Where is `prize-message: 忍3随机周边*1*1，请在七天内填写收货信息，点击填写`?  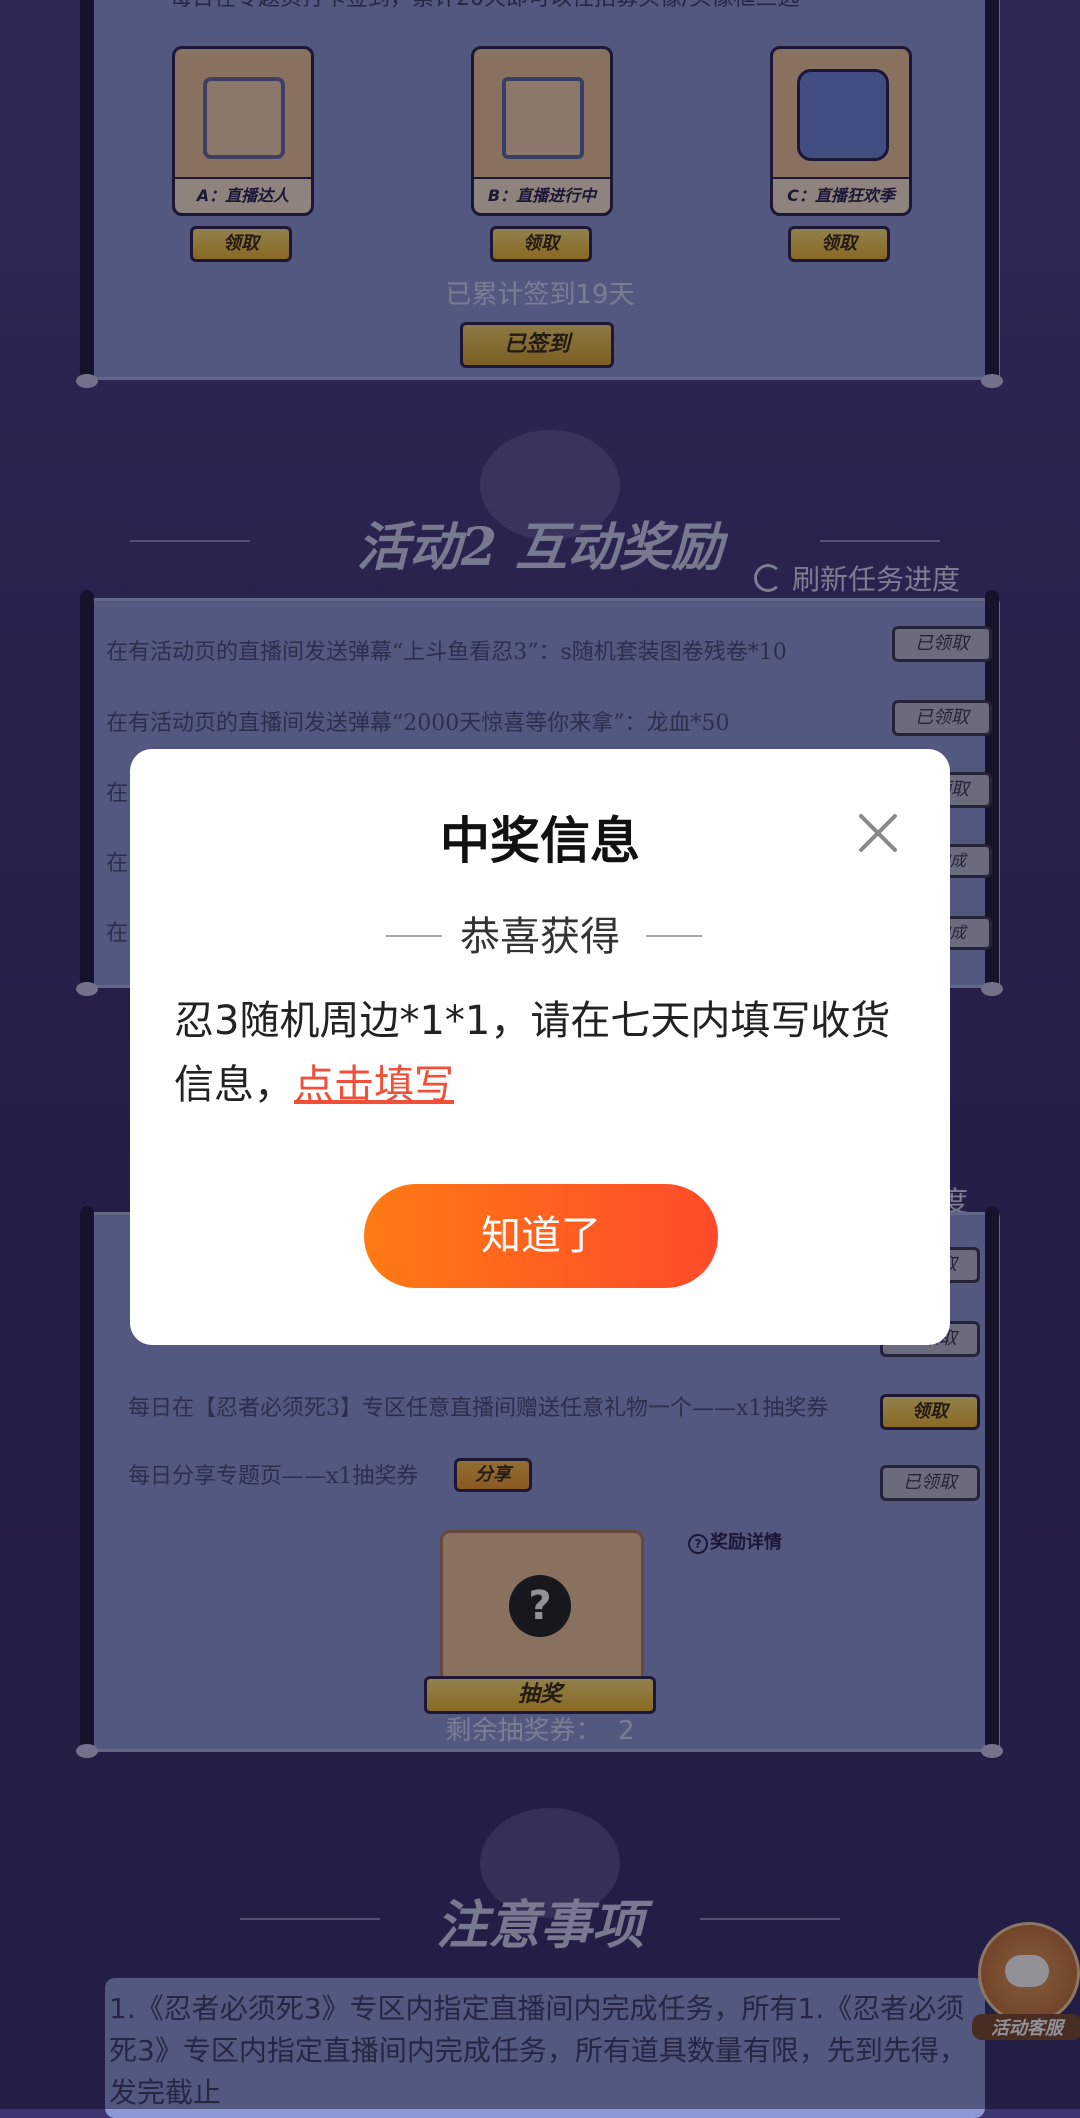
prize-message: 忍3随机周边*1*1，请在七天内填写收货信息，点击填写 is located at coordinates (544, 1053).